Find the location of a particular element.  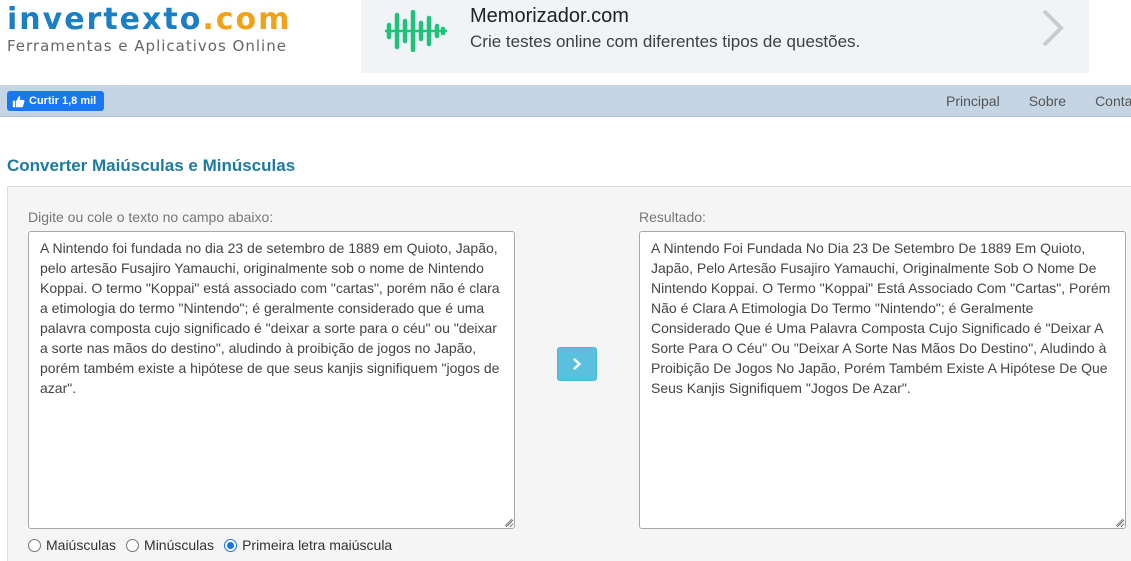

nav-item-sobre: Sobre is located at coordinates (1047, 101).